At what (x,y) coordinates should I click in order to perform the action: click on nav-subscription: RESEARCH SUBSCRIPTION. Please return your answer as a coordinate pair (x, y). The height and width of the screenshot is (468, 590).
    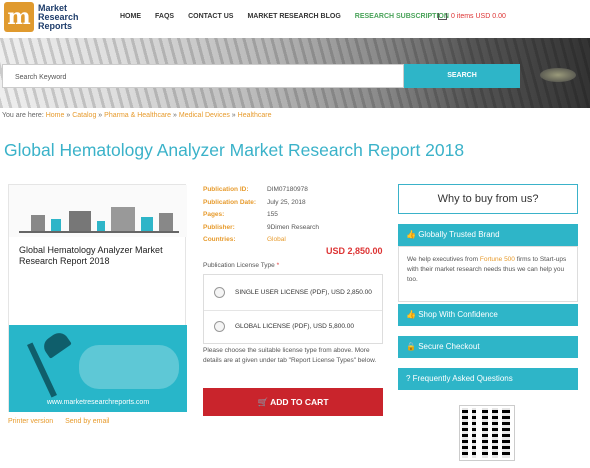
    Looking at the image, I should click on (402, 16).